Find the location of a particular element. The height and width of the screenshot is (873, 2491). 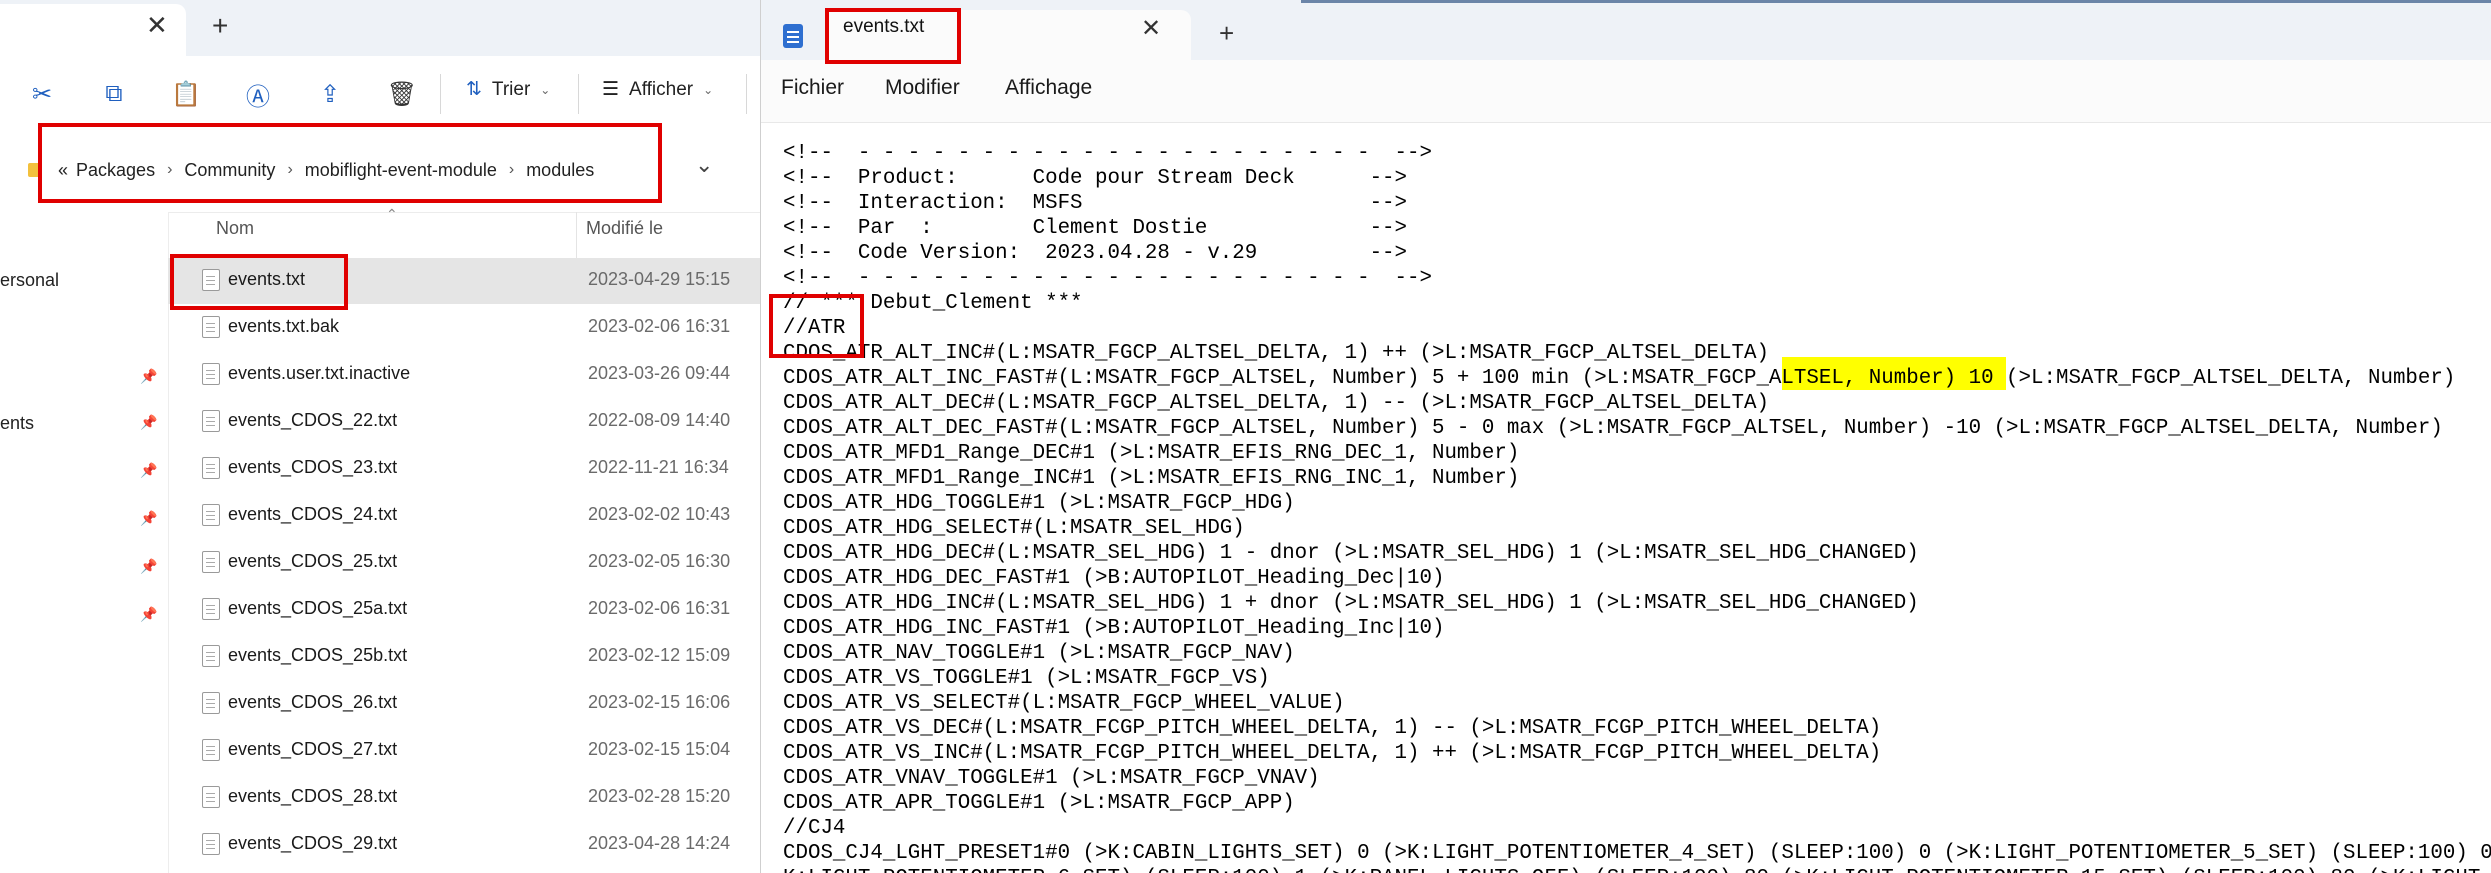

sort-button: ⇅ Trier ⌄ is located at coordinates (508, 89).